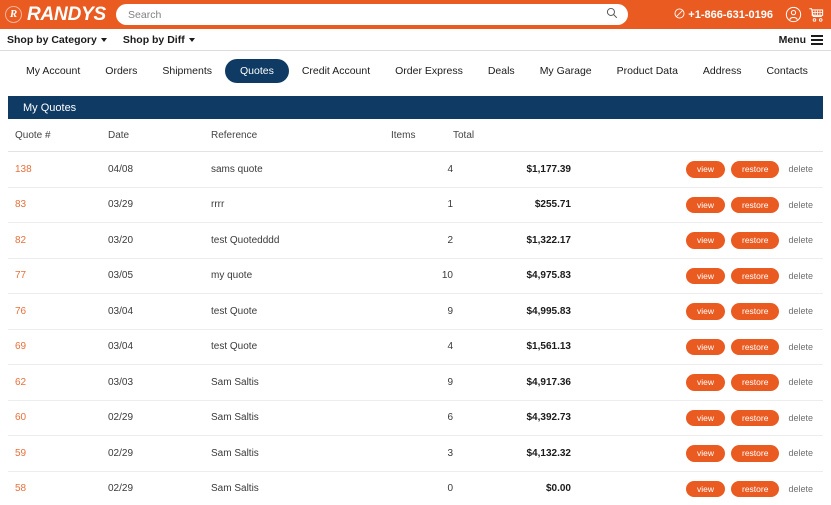 This screenshot has height=505, width=831. Describe the element at coordinates (512, 169) in the screenshot. I see `cell-total: $1,177.39` at that location.